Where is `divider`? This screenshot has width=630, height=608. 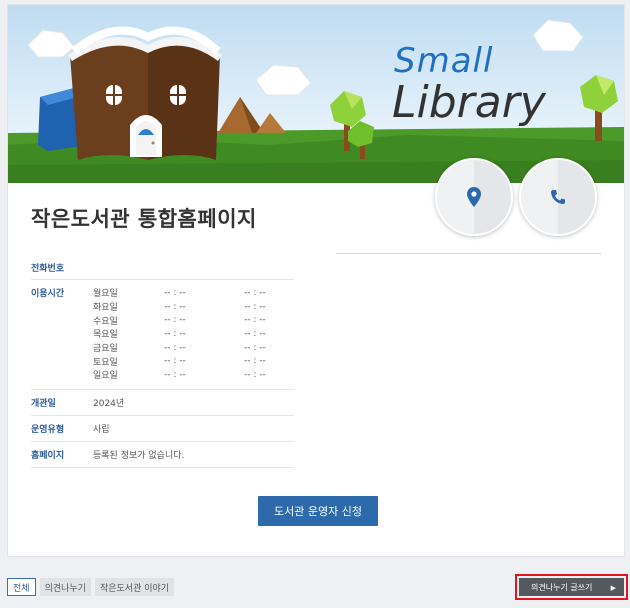
divider is located at coordinates (468, 253).